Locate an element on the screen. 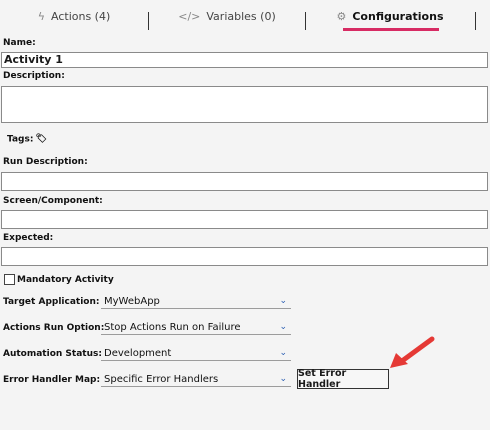 Image resolution: width=490 pixels, height=430 pixels. run-description-input is located at coordinates (244, 181).